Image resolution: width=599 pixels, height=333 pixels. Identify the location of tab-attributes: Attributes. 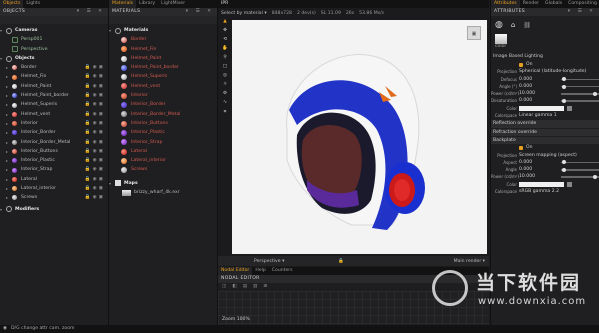
(505, 4).